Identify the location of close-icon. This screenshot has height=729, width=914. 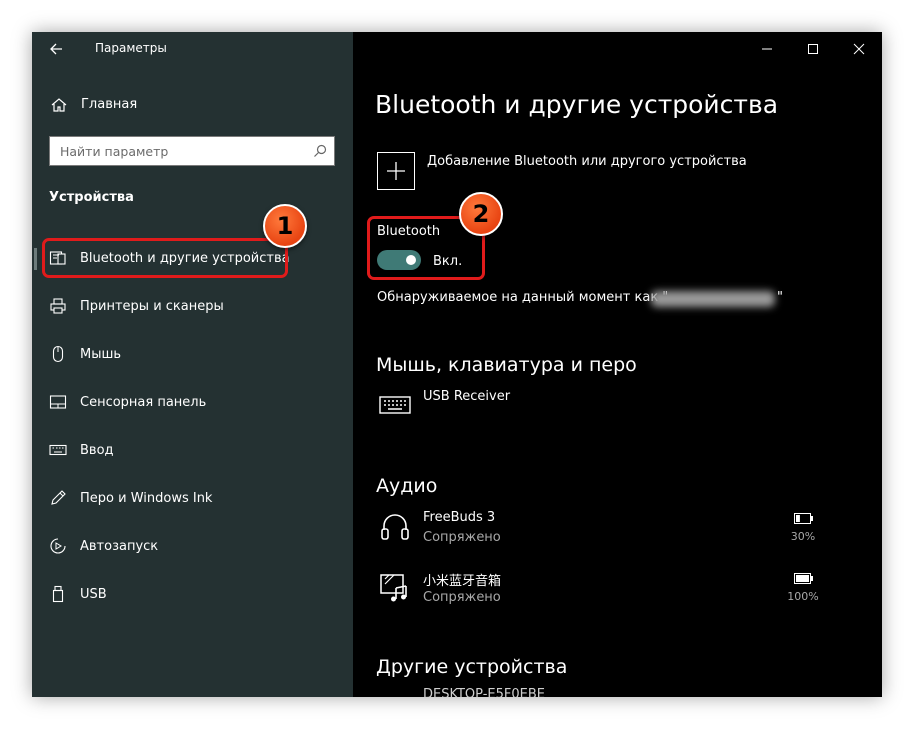
(859, 49).